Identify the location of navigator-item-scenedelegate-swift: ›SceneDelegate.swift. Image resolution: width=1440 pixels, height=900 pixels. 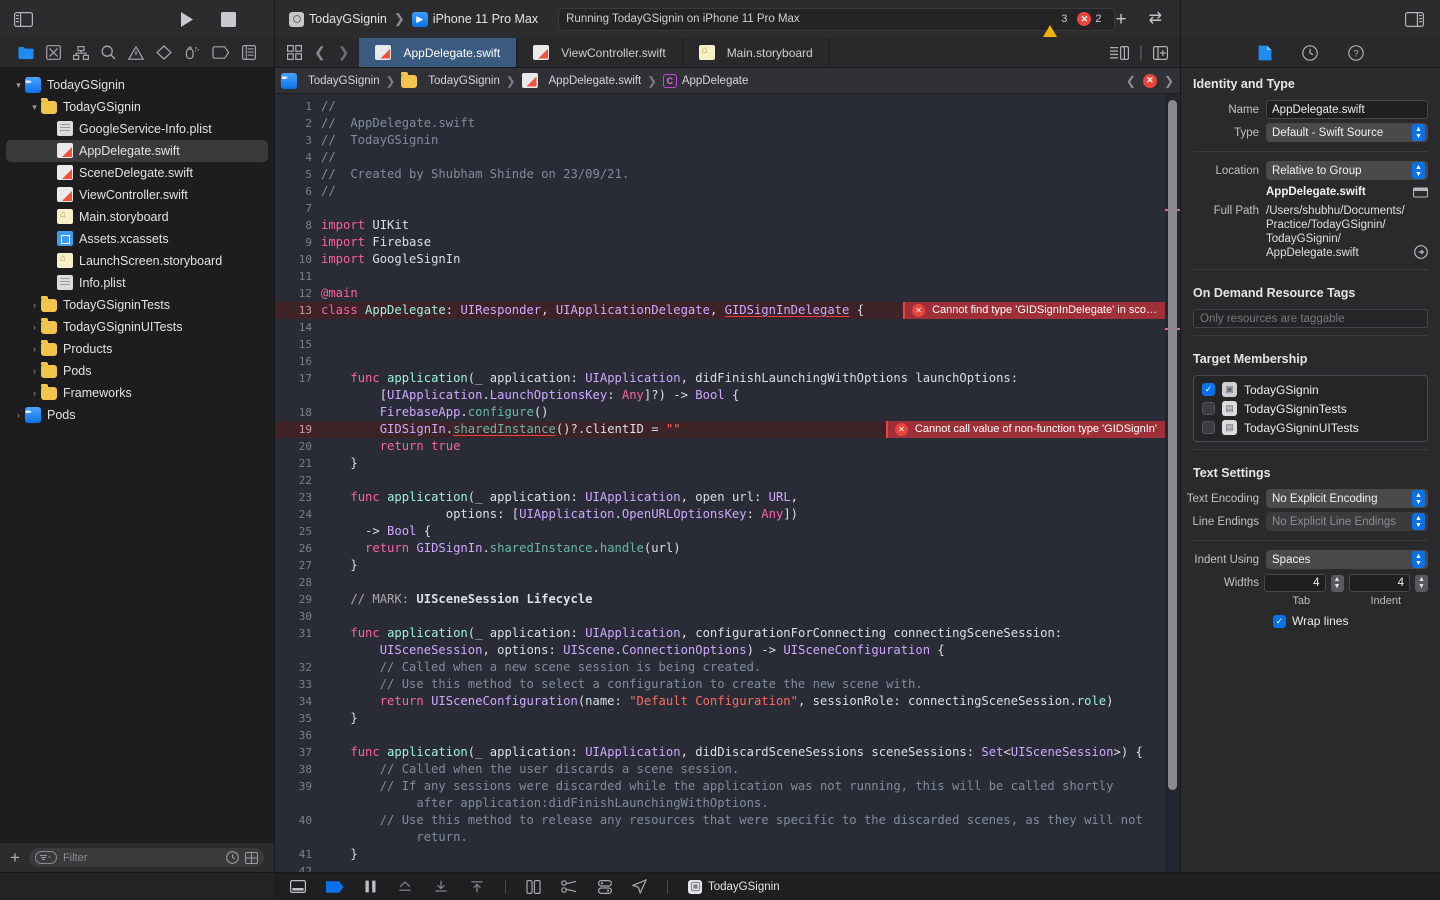
(137, 173).